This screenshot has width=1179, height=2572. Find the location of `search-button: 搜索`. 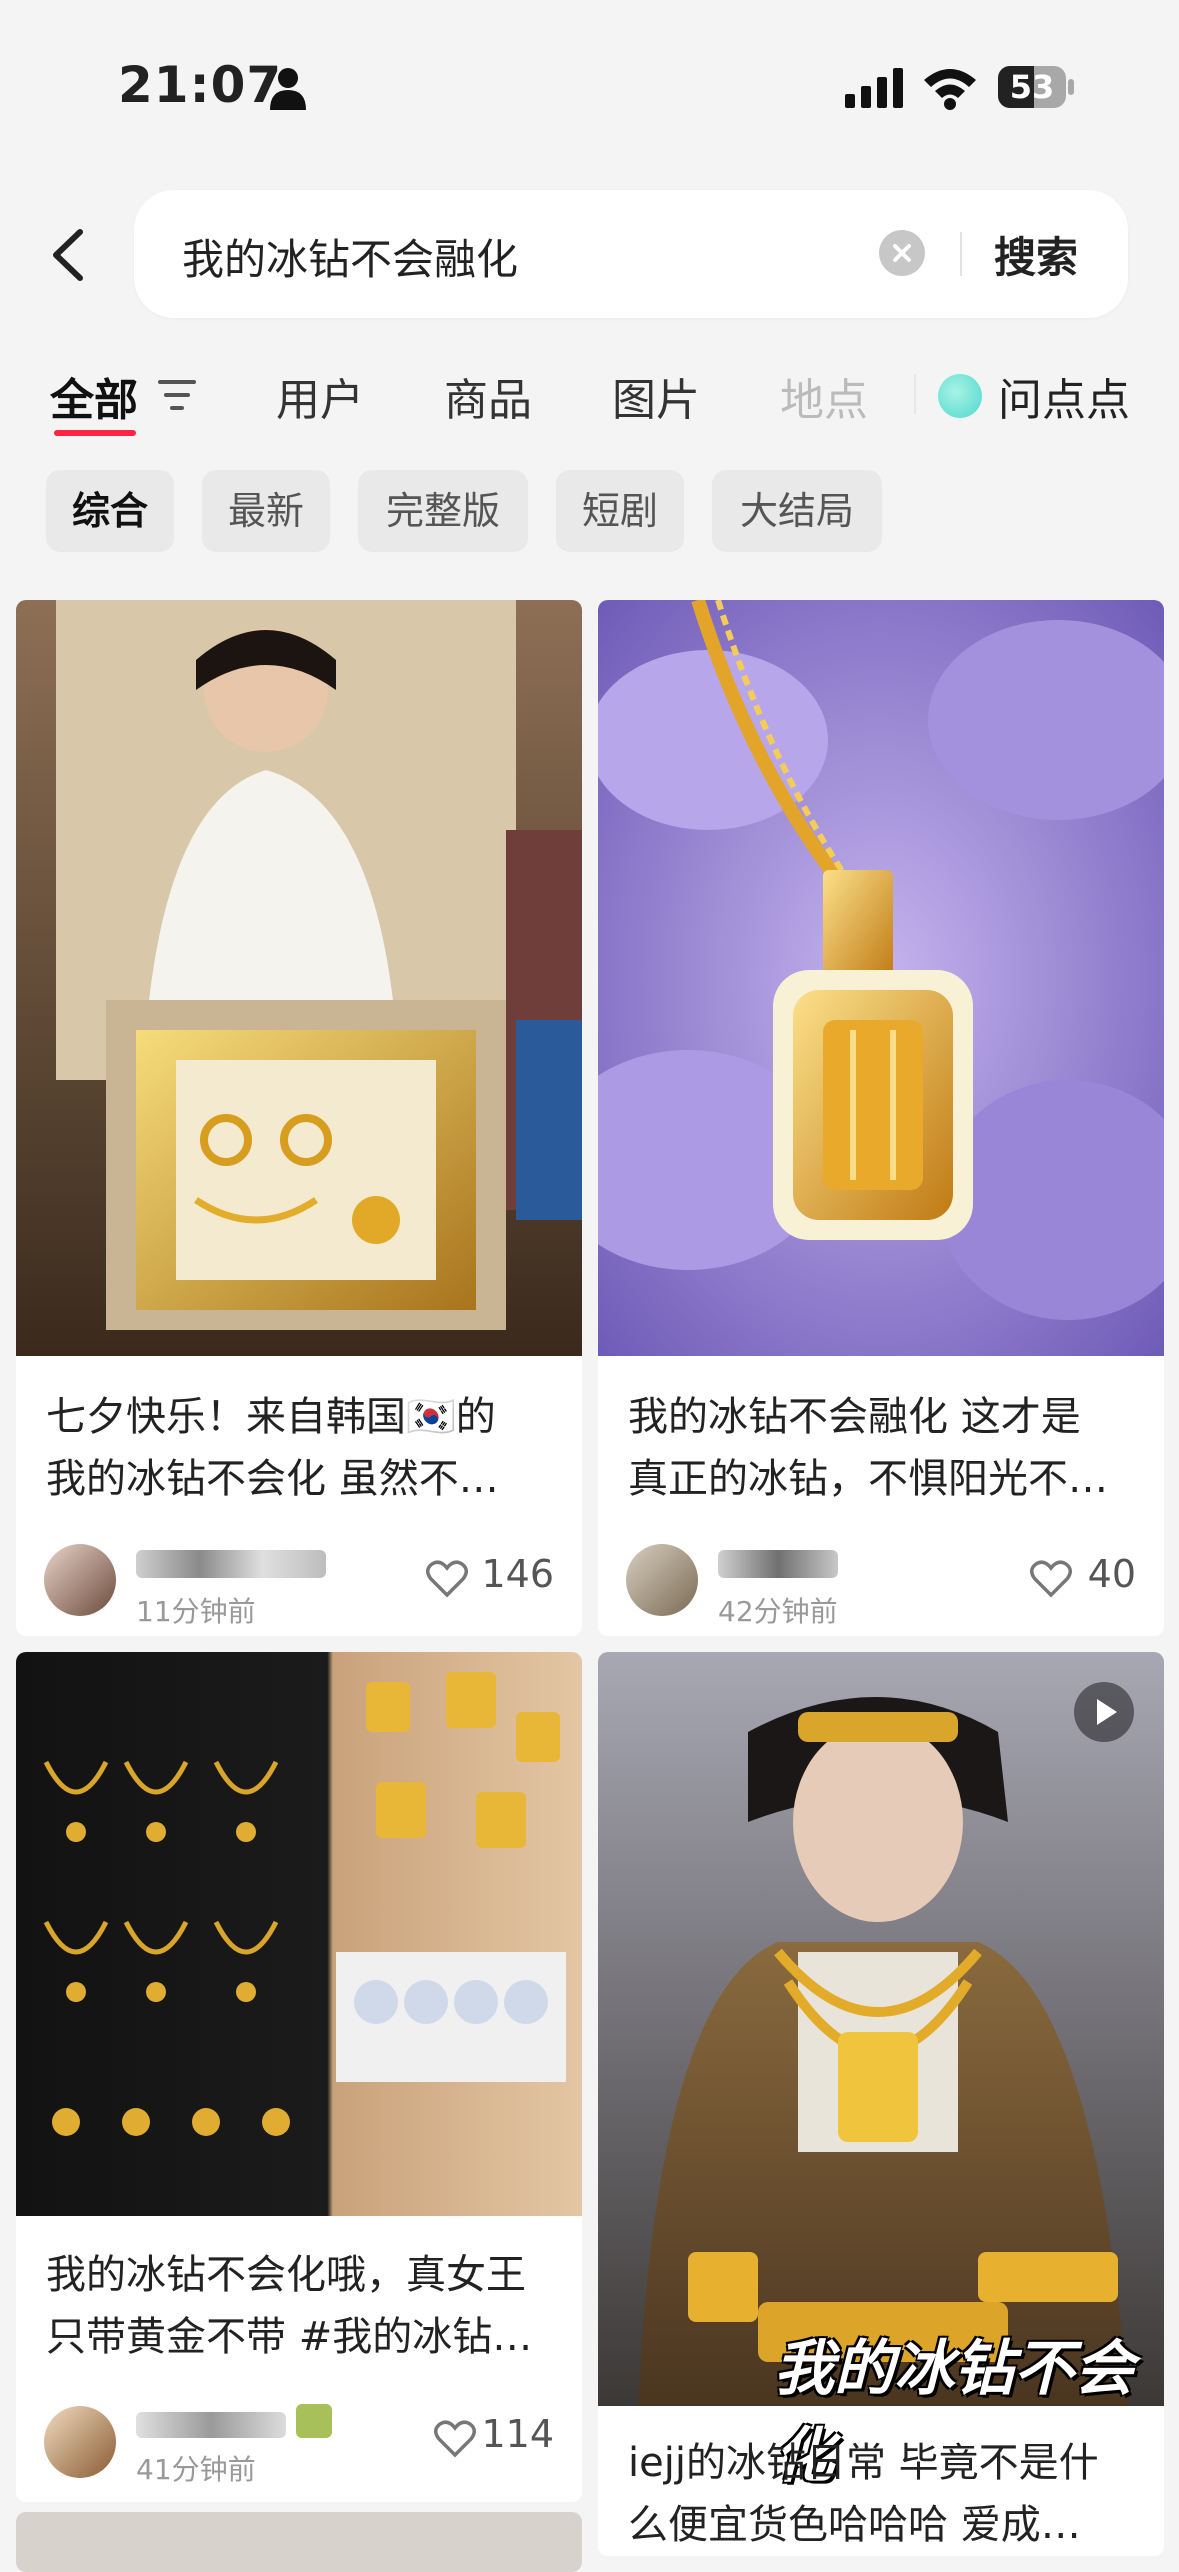

search-button: 搜索 is located at coordinates (1036, 254).